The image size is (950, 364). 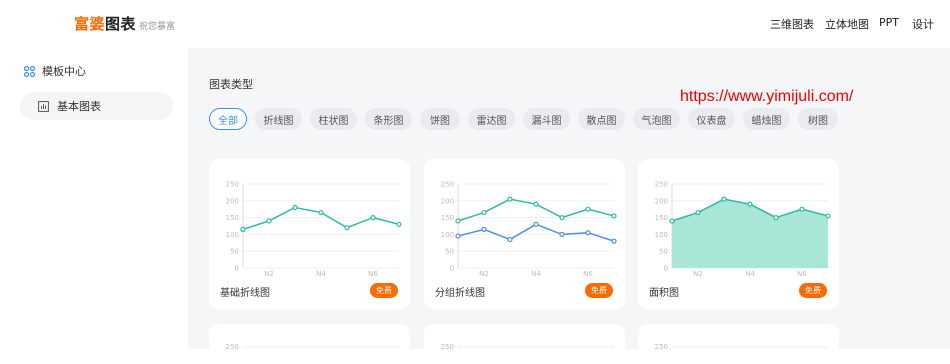 I want to click on logo-part1: 富婆, so click(x=90, y=24).